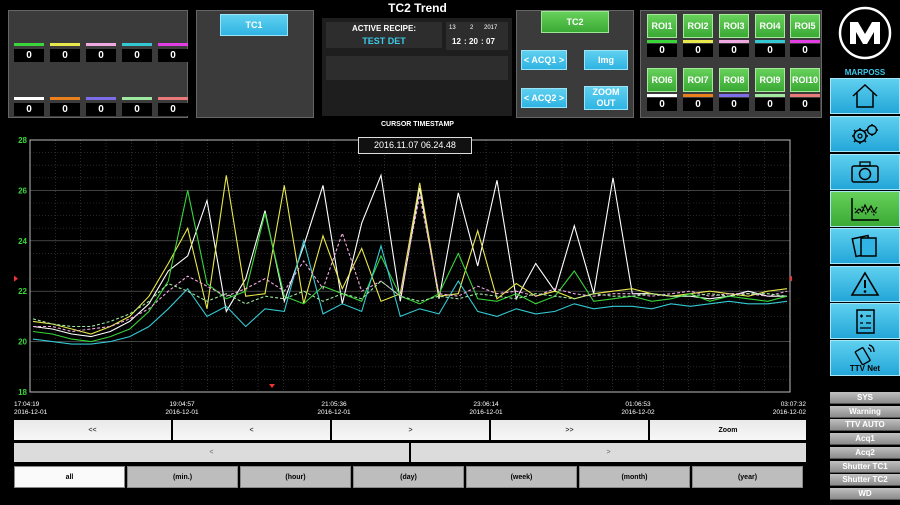 Image resolution: width=900 pixels, height=505 pixels. I want to click on date-year: 2017, so click(491, 28).